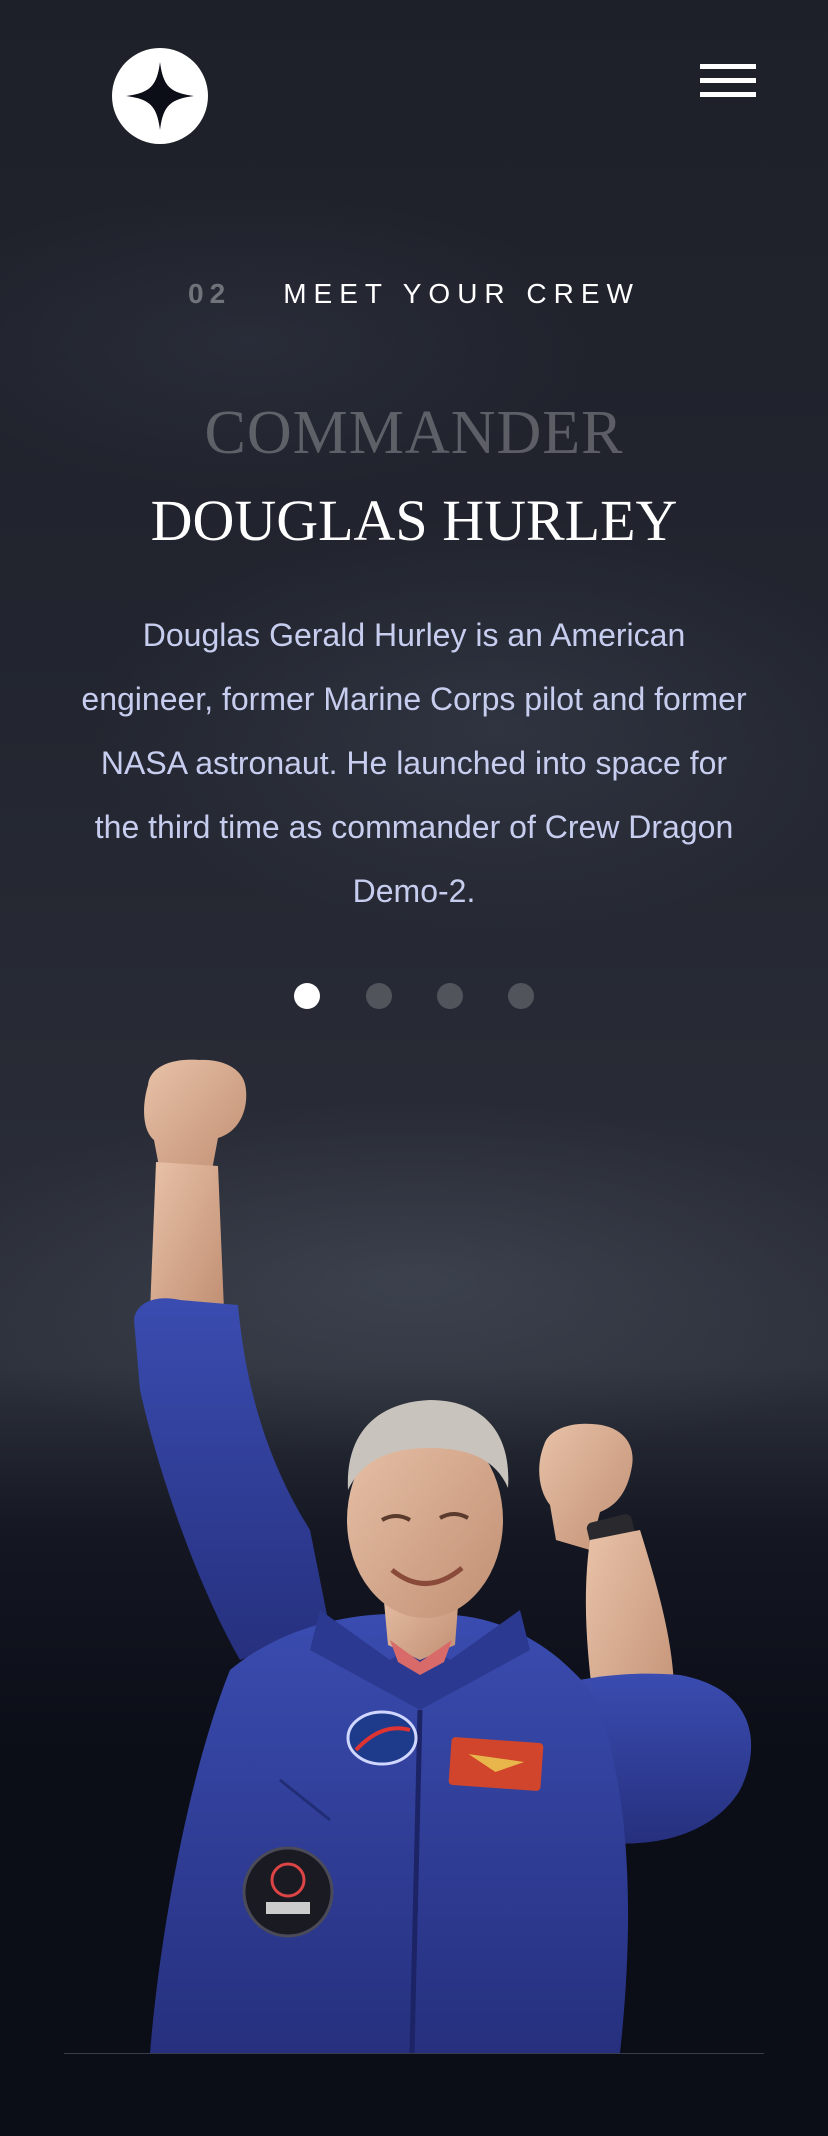 This screenshot has width=828, height=2136. I want to click on crew-name: DOUGLAS HURLEY, so click(414, 520).